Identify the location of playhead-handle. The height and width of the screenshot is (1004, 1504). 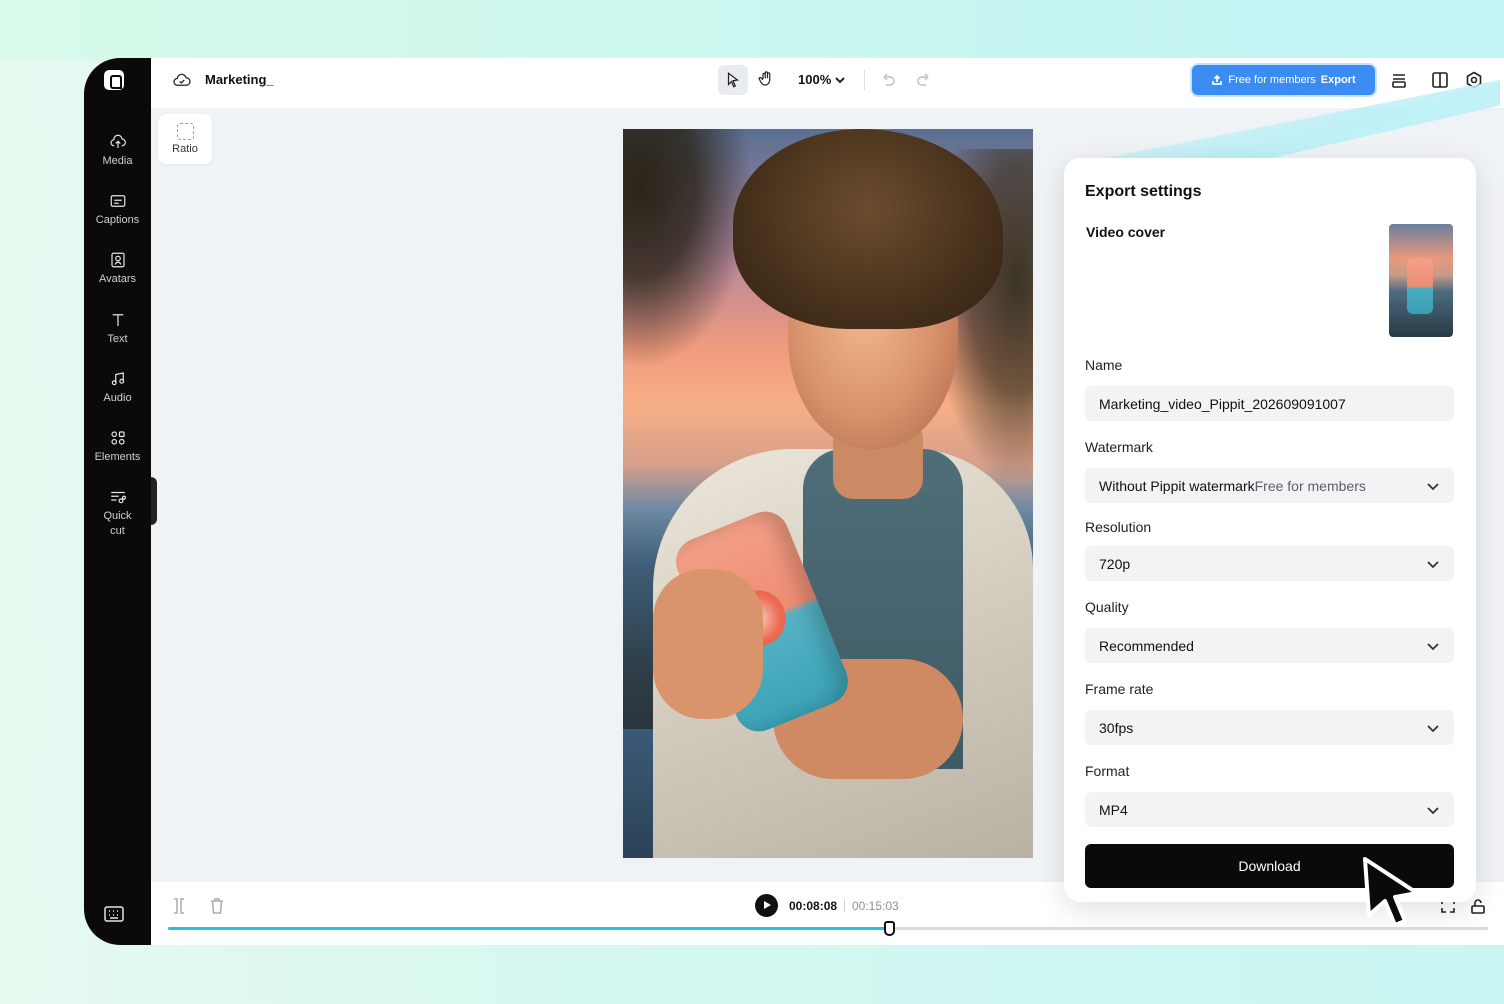
(890, 928).